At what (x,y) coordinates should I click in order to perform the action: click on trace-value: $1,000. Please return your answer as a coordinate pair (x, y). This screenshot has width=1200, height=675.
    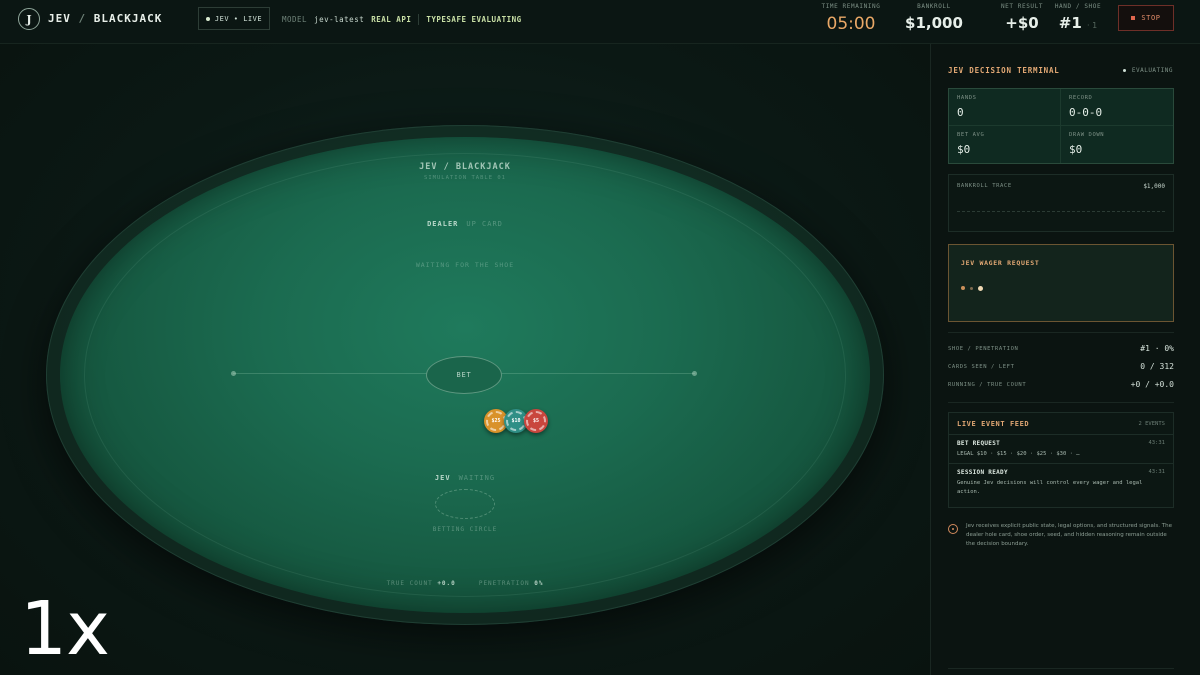
    Looking at the image, I should click on (1154, 186).